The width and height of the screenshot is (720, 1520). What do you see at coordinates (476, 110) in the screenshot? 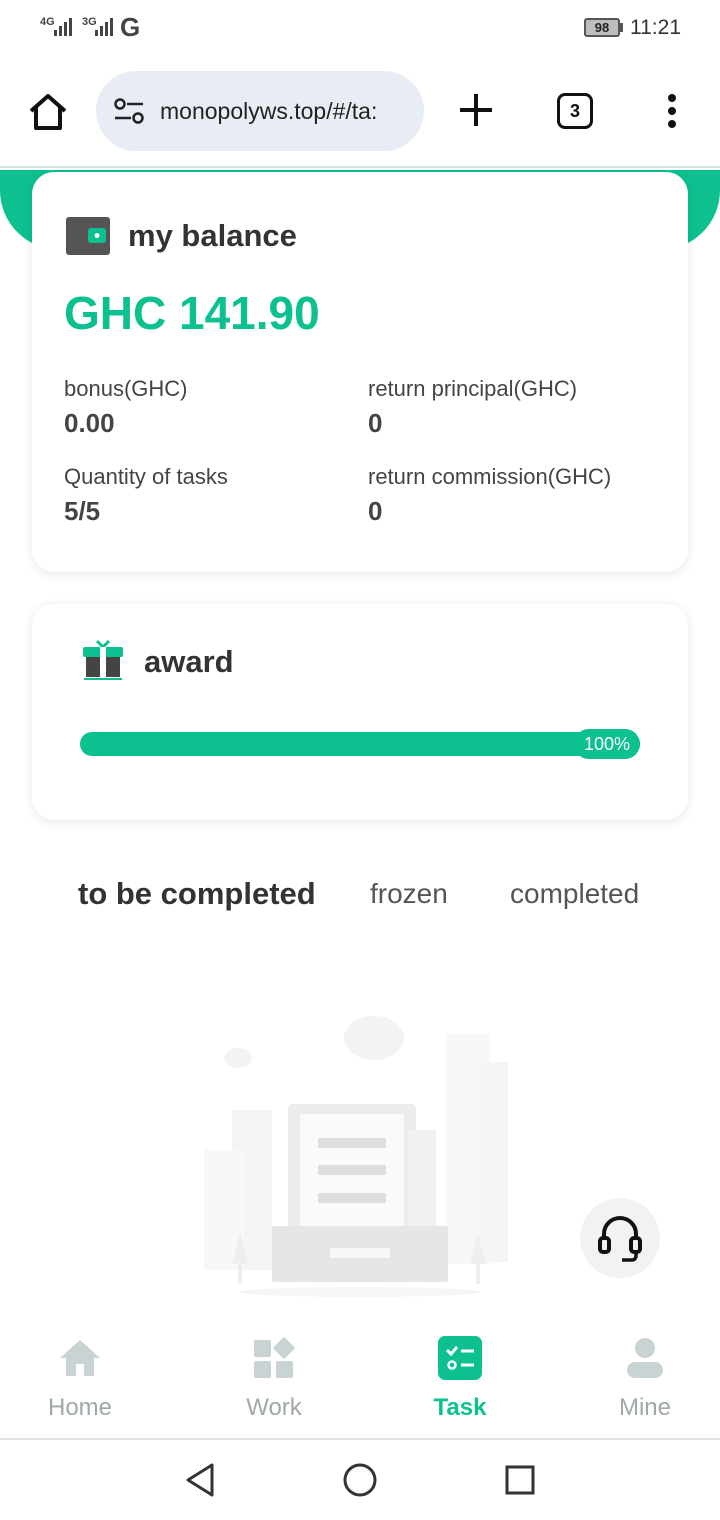
I see `new-tab-icon` at bounding box center [476, 110].